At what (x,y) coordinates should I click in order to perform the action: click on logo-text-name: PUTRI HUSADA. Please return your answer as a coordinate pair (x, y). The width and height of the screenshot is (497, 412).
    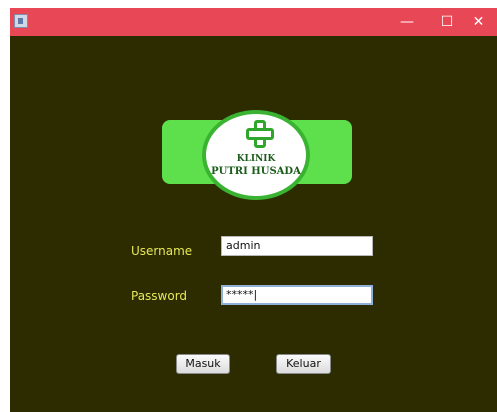
    Looking at the image, I should click on (256, 171).